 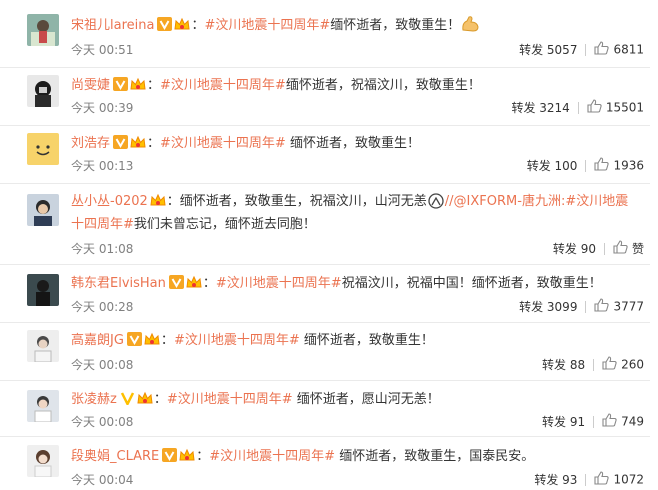 I want to click on username-link: 丛小丛-0202, so click(x=109, y=201).